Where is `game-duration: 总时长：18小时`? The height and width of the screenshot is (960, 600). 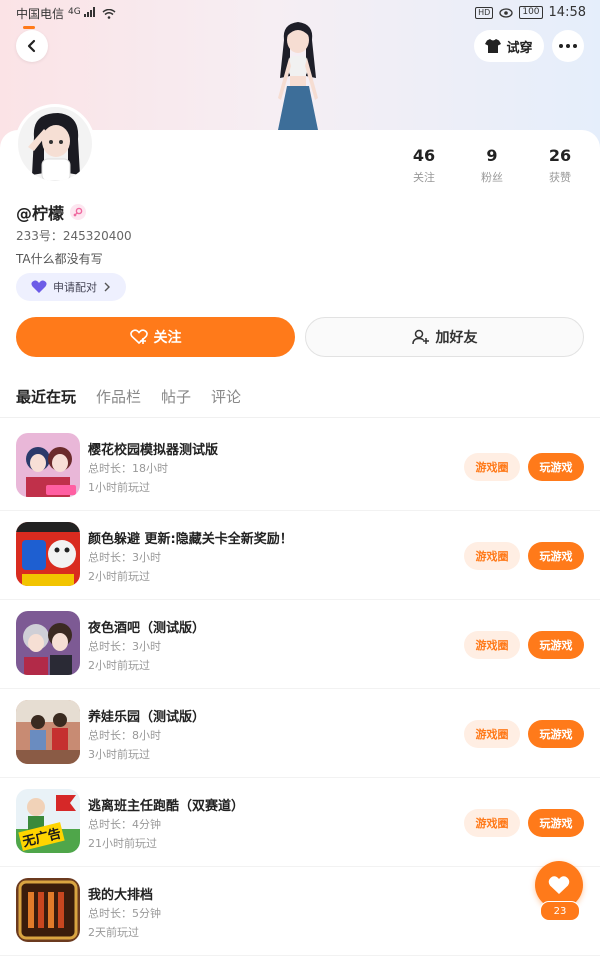
game-duration: 总时长：18小时 is located at coordinates (128, 468).